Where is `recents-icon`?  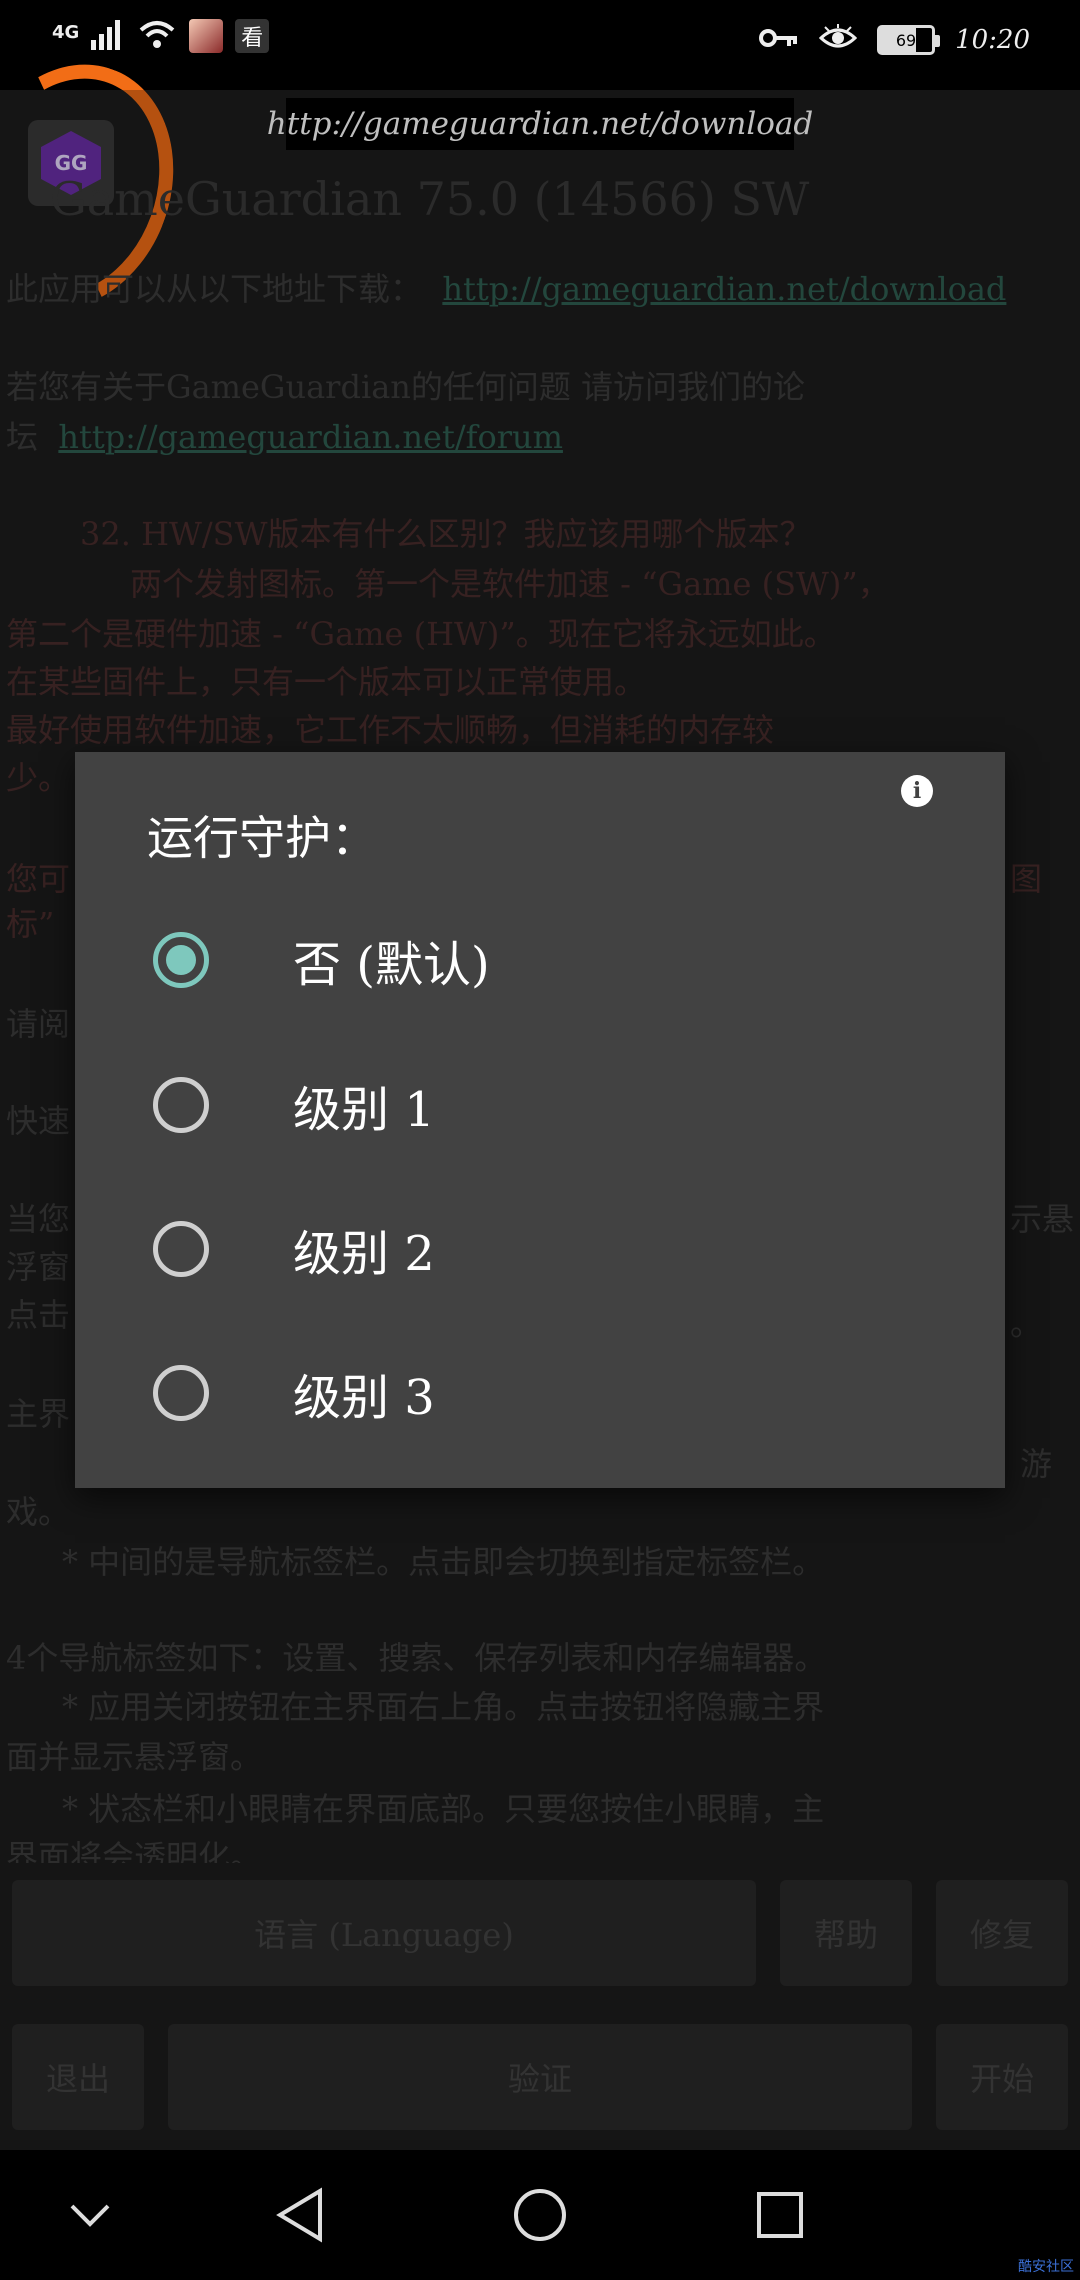 recents-icon is located at coordinates (780, 2215).